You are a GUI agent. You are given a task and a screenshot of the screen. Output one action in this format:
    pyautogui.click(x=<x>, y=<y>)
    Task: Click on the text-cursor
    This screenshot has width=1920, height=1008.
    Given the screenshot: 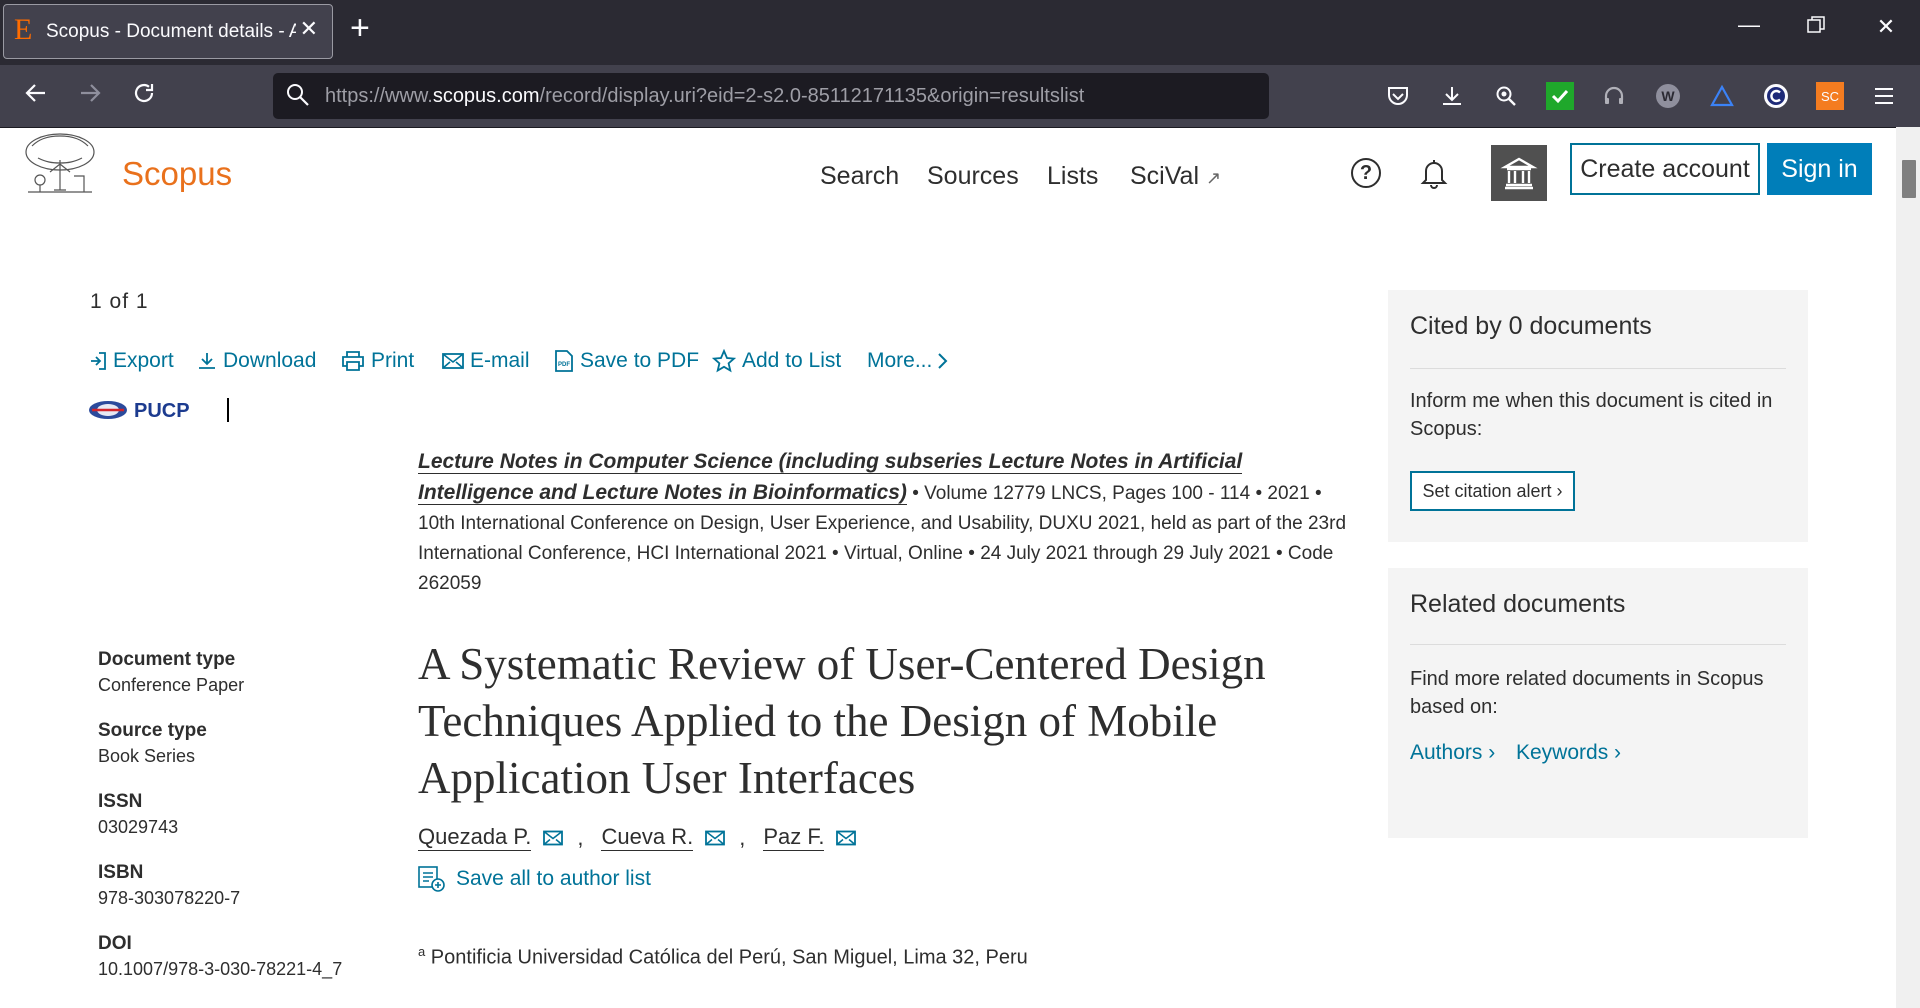 What is the action you would take?
    pyautogui.click(x=228, y=410)
    